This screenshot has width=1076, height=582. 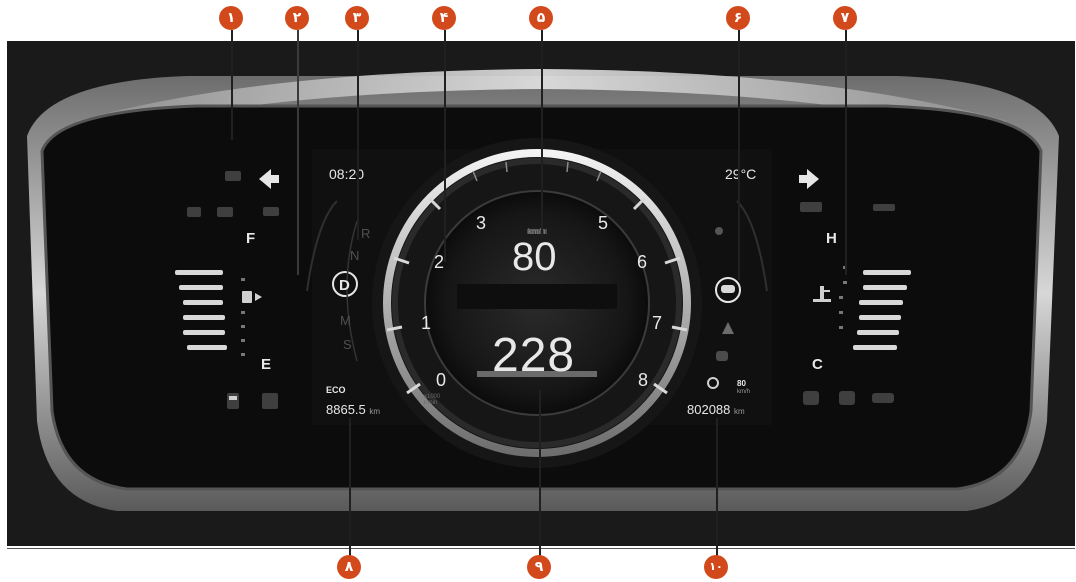 I want to click on gear-n: N, so click(x=355, y=255).